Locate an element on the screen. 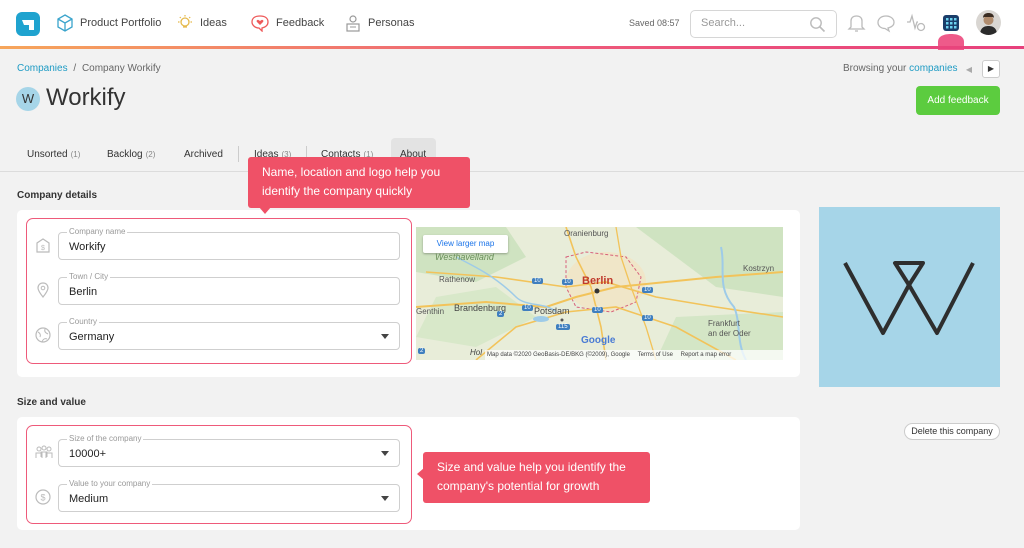 The image size is (1024, 548). tab-count: (2) is located at coordinates (150, 154).